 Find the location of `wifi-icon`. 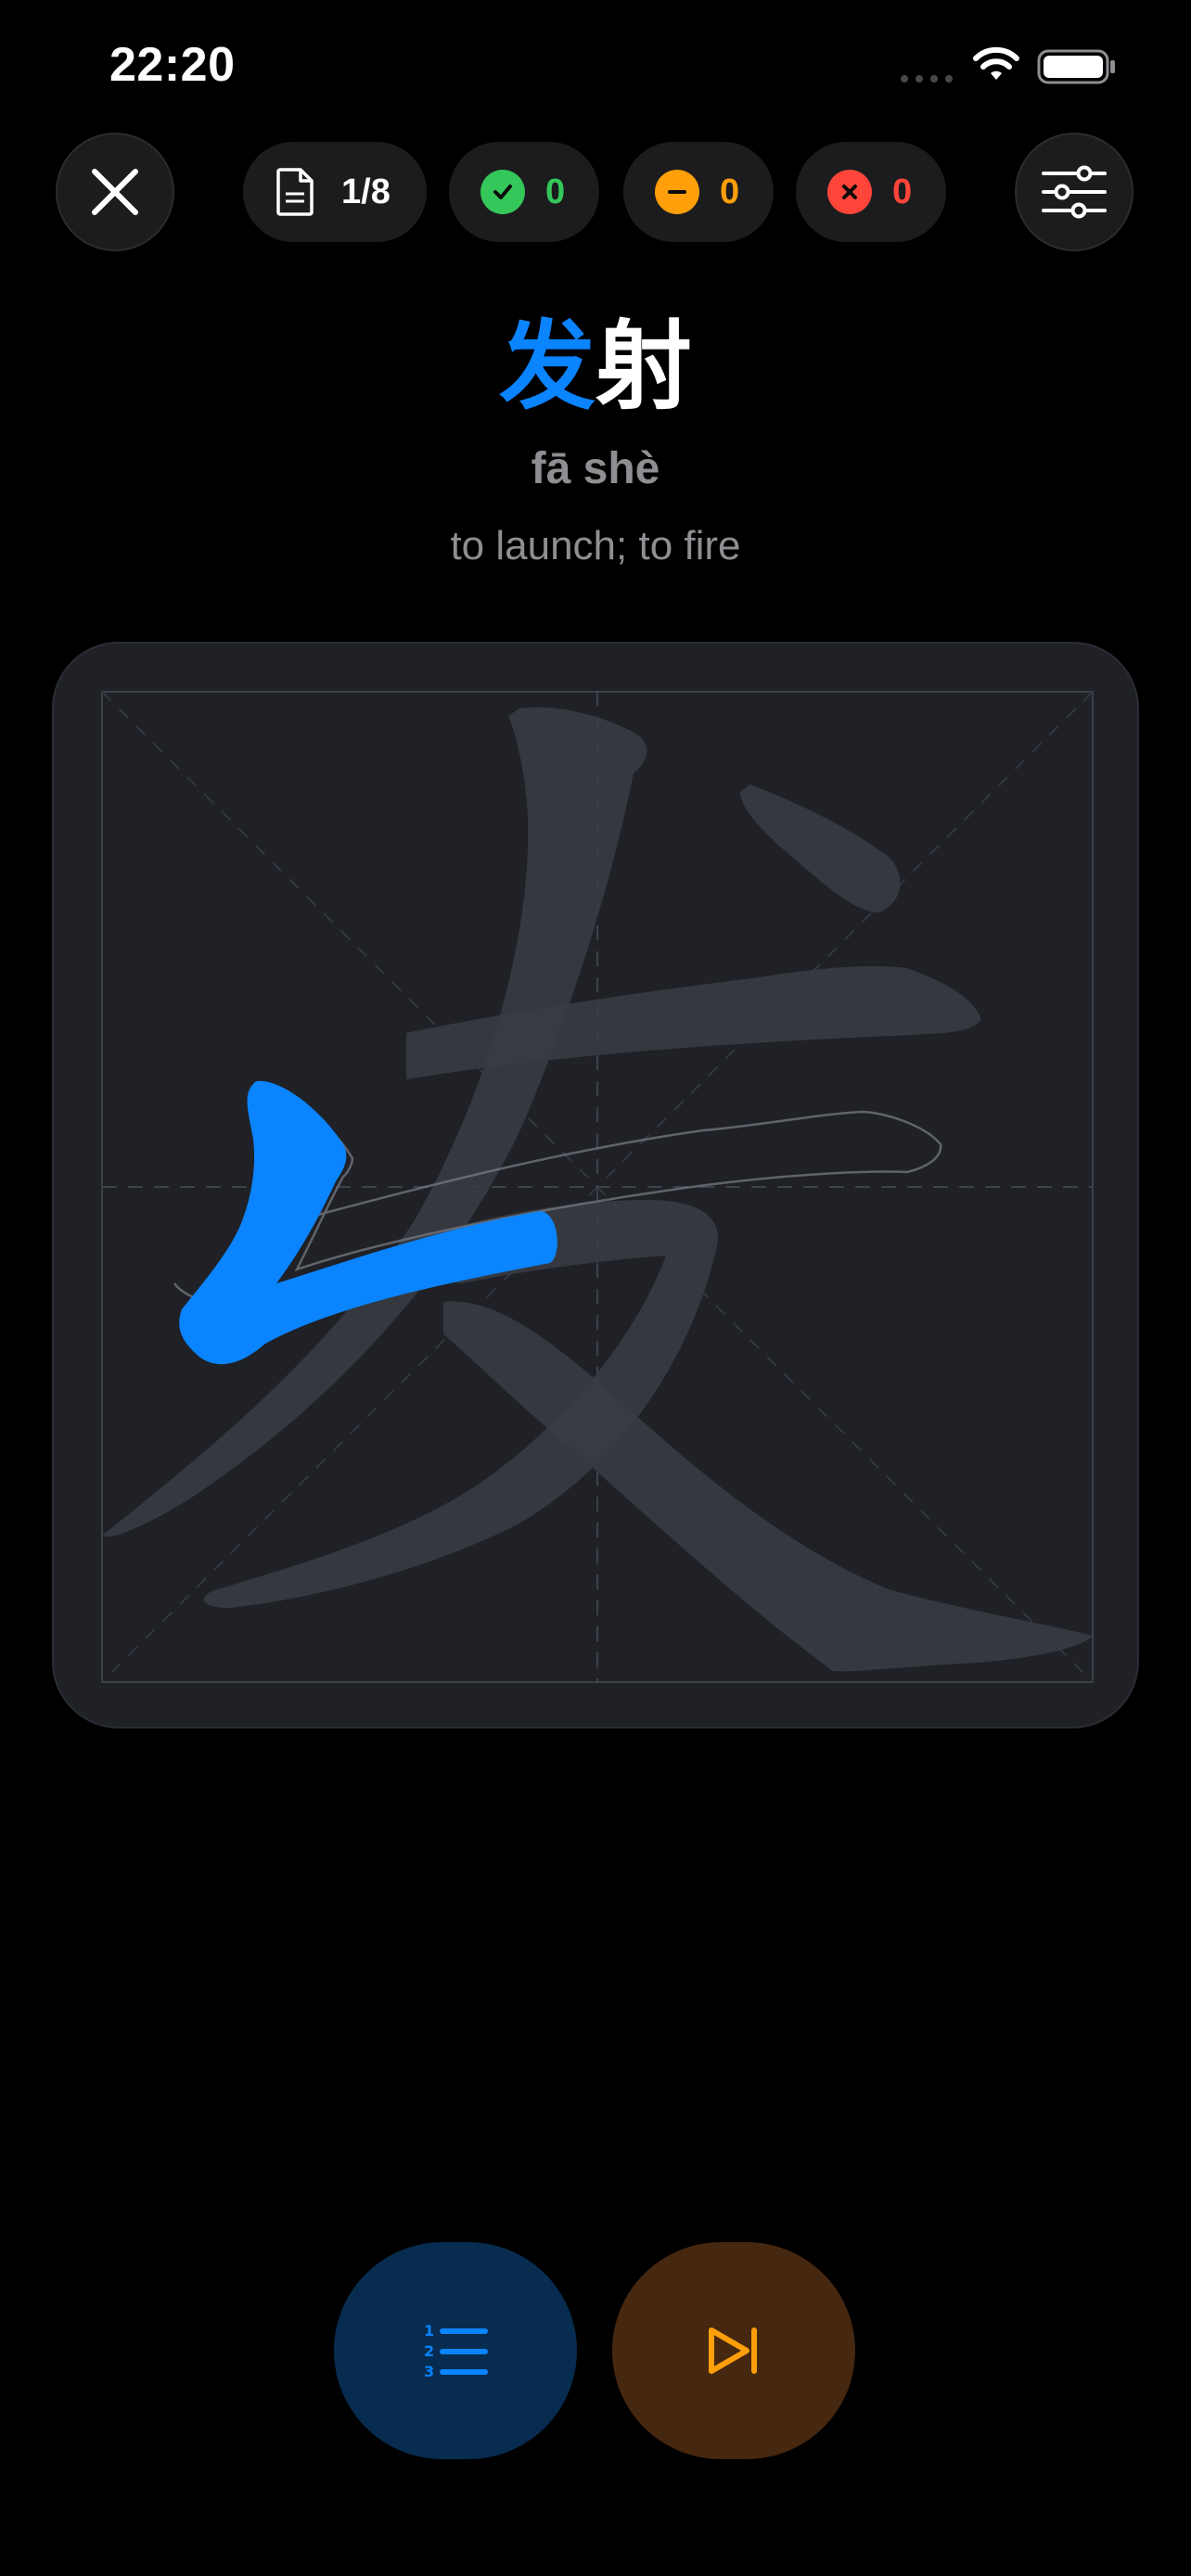

wifi-icon is located at coordinates (996, 63).